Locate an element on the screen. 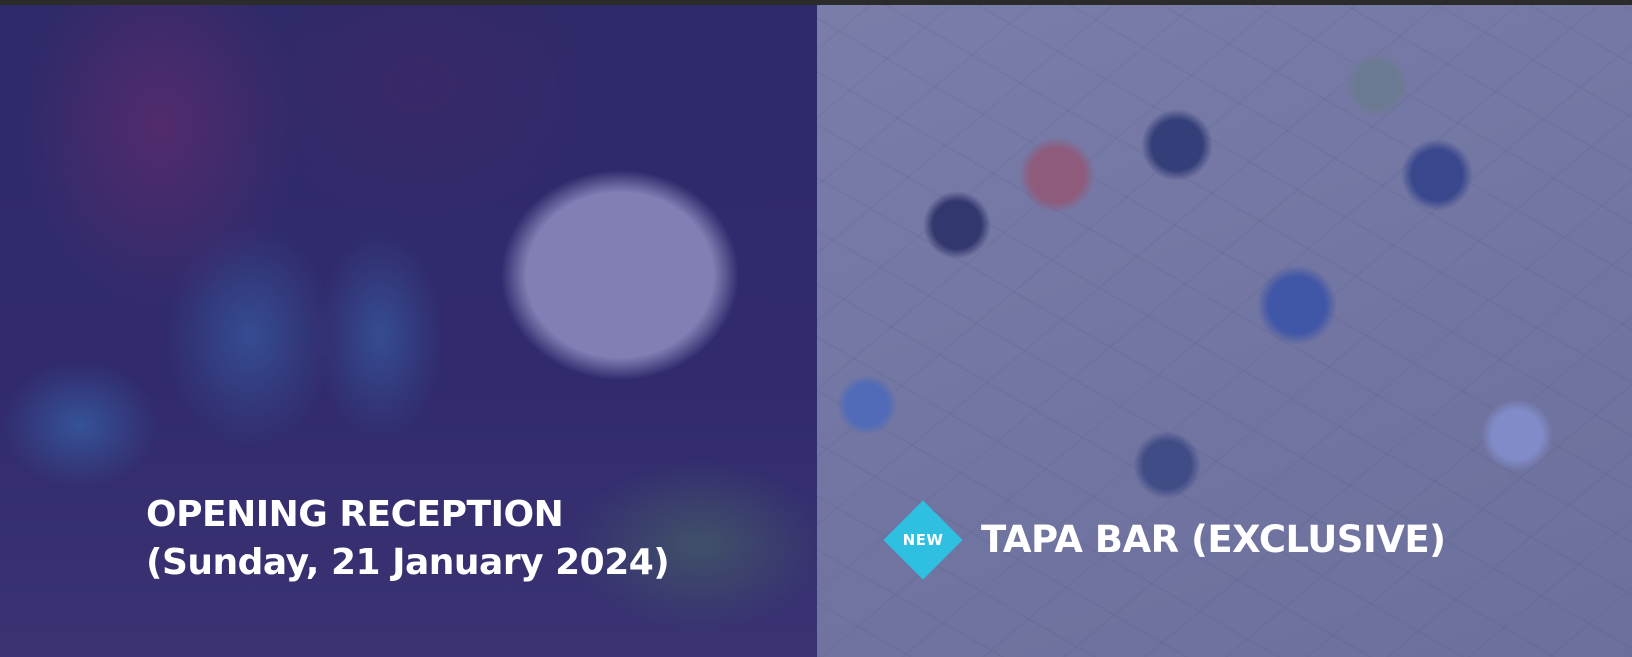 The width and height of the screenshot is (1632, 657). opening-reception-date: (Sunday, 21 January 2024) is located at coordinates (408, 562).